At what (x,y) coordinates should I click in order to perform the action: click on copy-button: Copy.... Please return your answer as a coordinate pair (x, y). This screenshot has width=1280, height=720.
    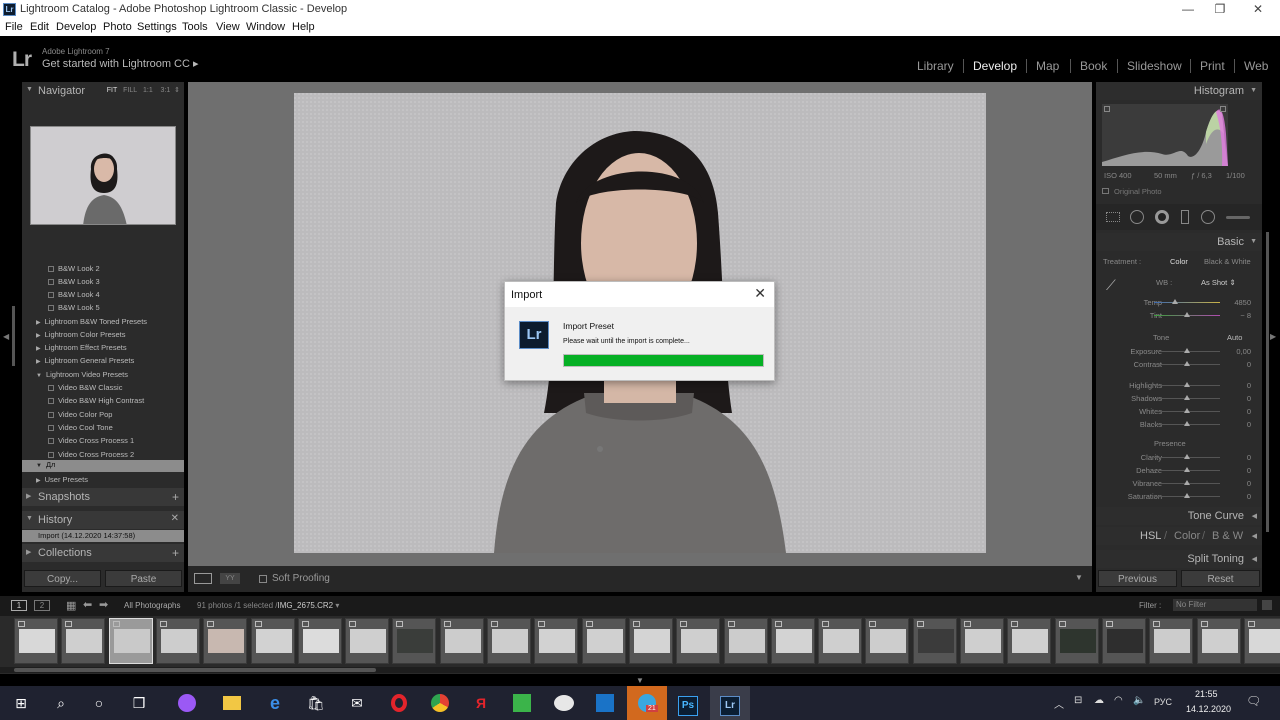
    Looking at the image, I should click on (62, 578).